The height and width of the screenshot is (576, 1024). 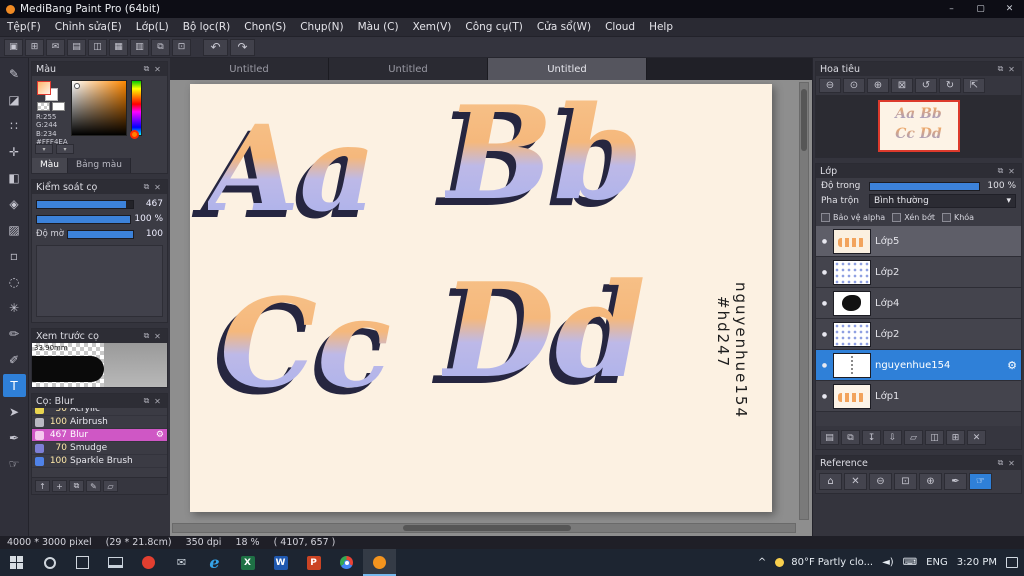 What do you see at coordinates (99, 448) in the screenshot?
I see `brush-item-smudge: 70 Smudge` at bounding box center [99, 448].